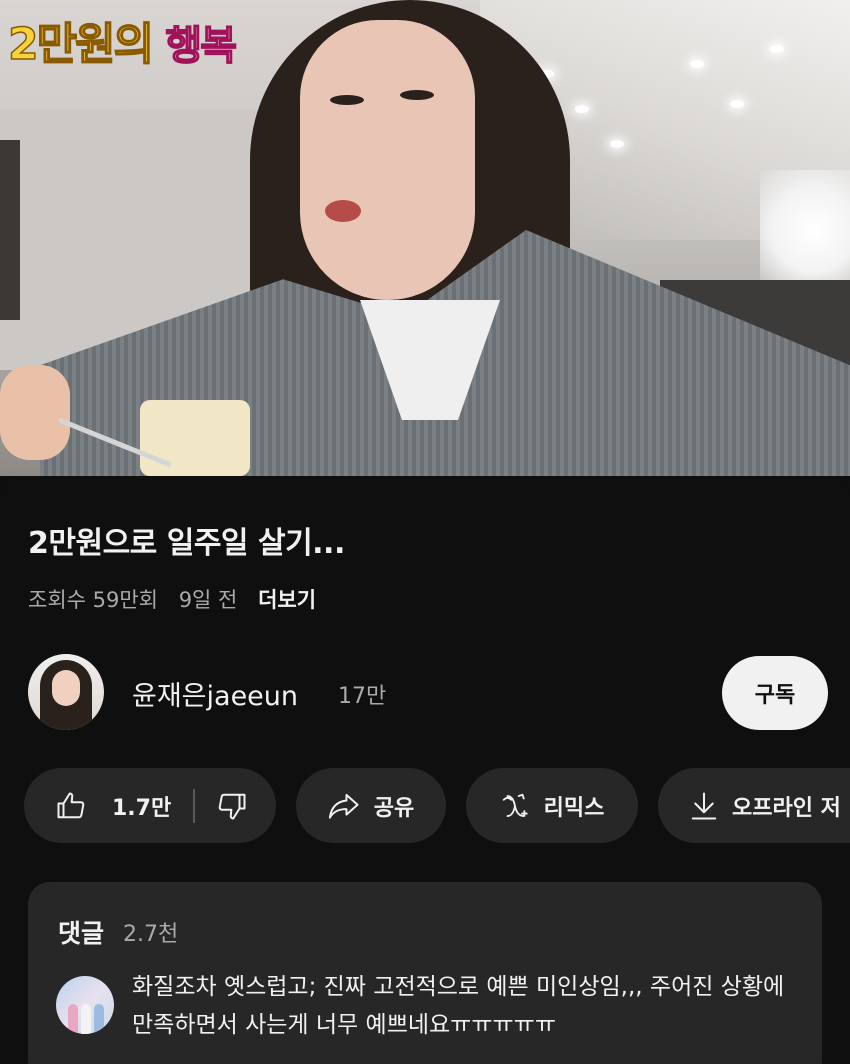 Image resolution: width=850 pixels, height=1064 pixels. What do you see at coordinates (704, 805) in the screenshot?
I see `download-icon` at bounding box center [704, 805].